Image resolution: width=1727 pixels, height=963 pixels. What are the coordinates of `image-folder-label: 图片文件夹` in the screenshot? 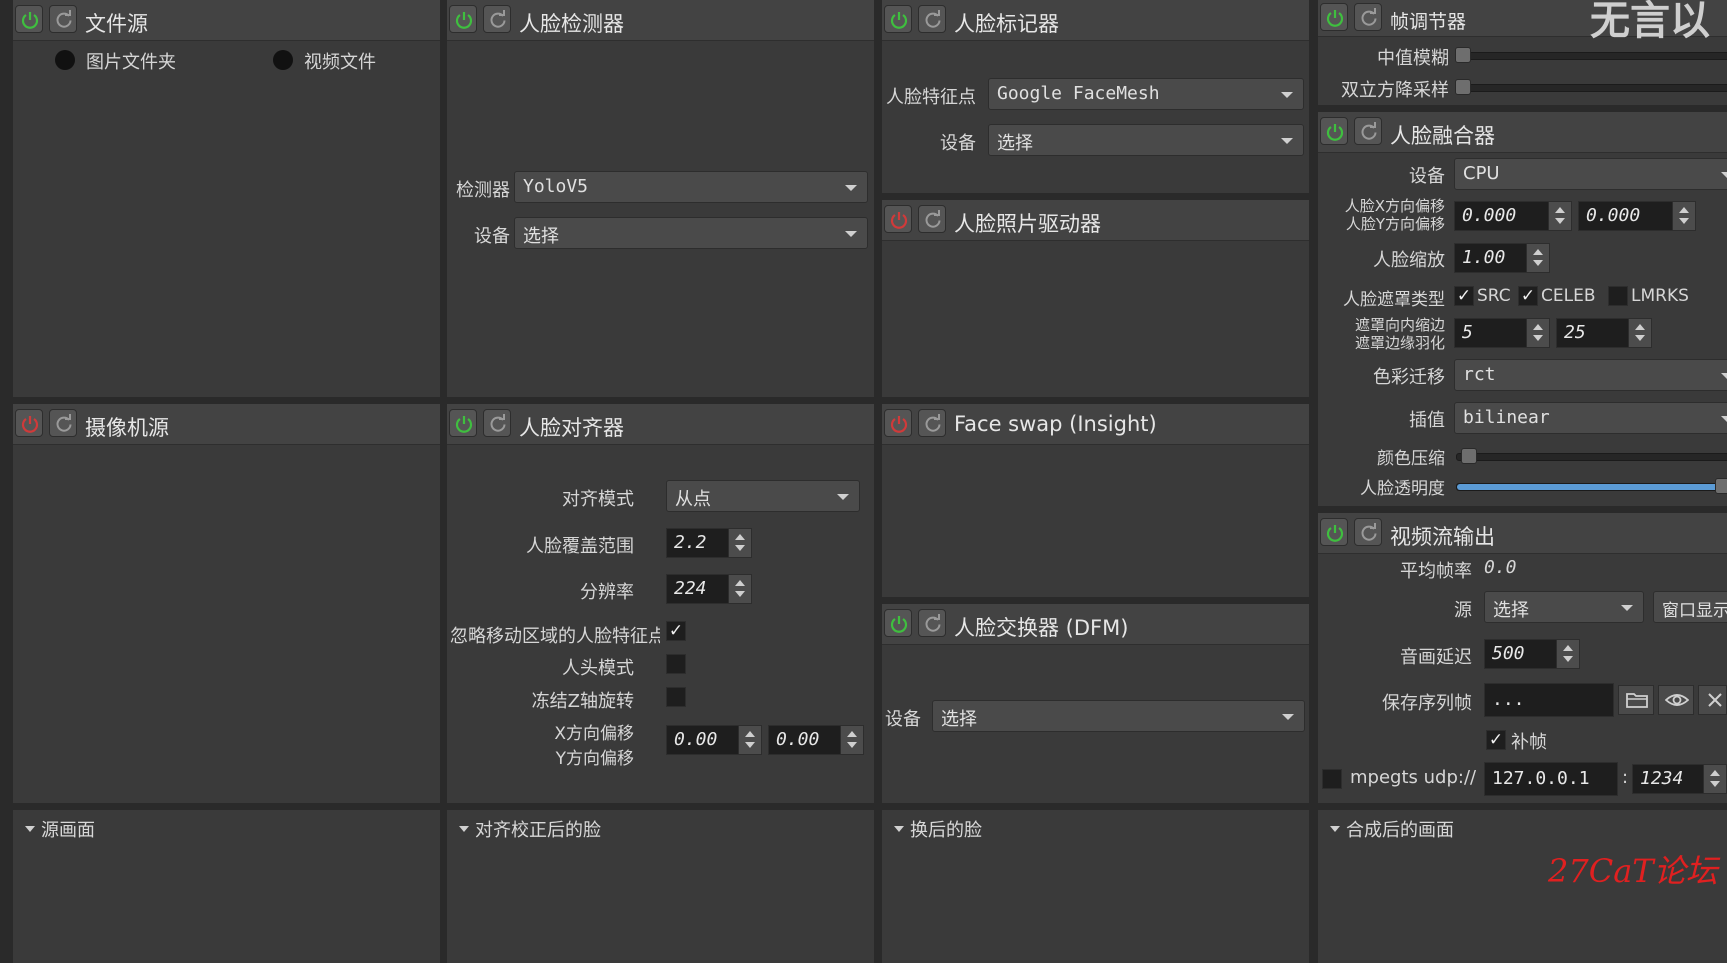 It's located at (131, 62).